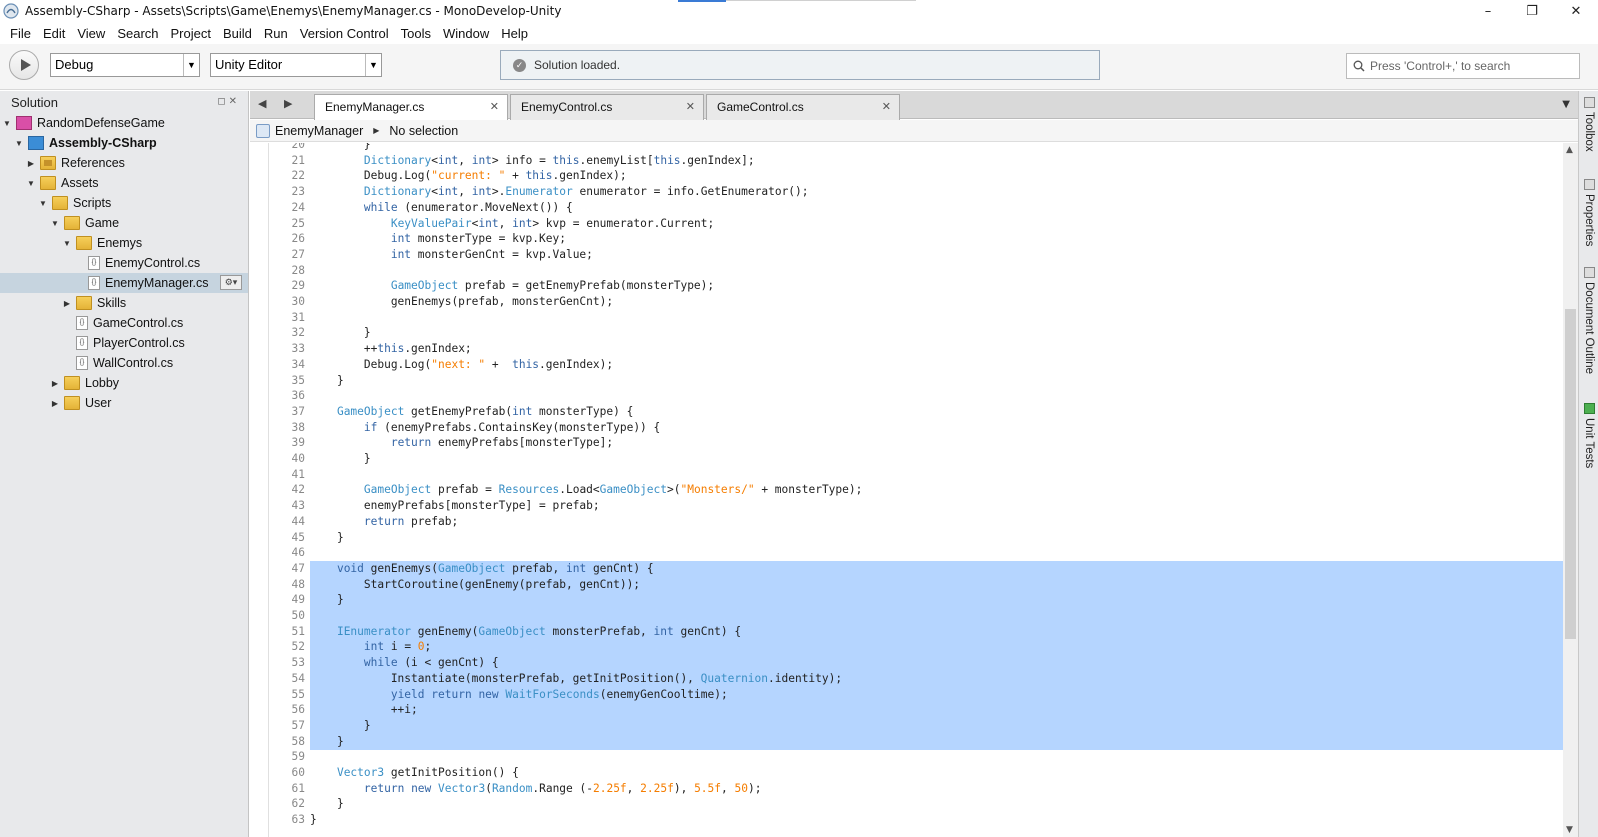 The width and height of the screenshot is (1598, 837). Describe the element at coordinates (1569, 150) in the screenshot. I see `scroll-up-icon: ▲` at that location.